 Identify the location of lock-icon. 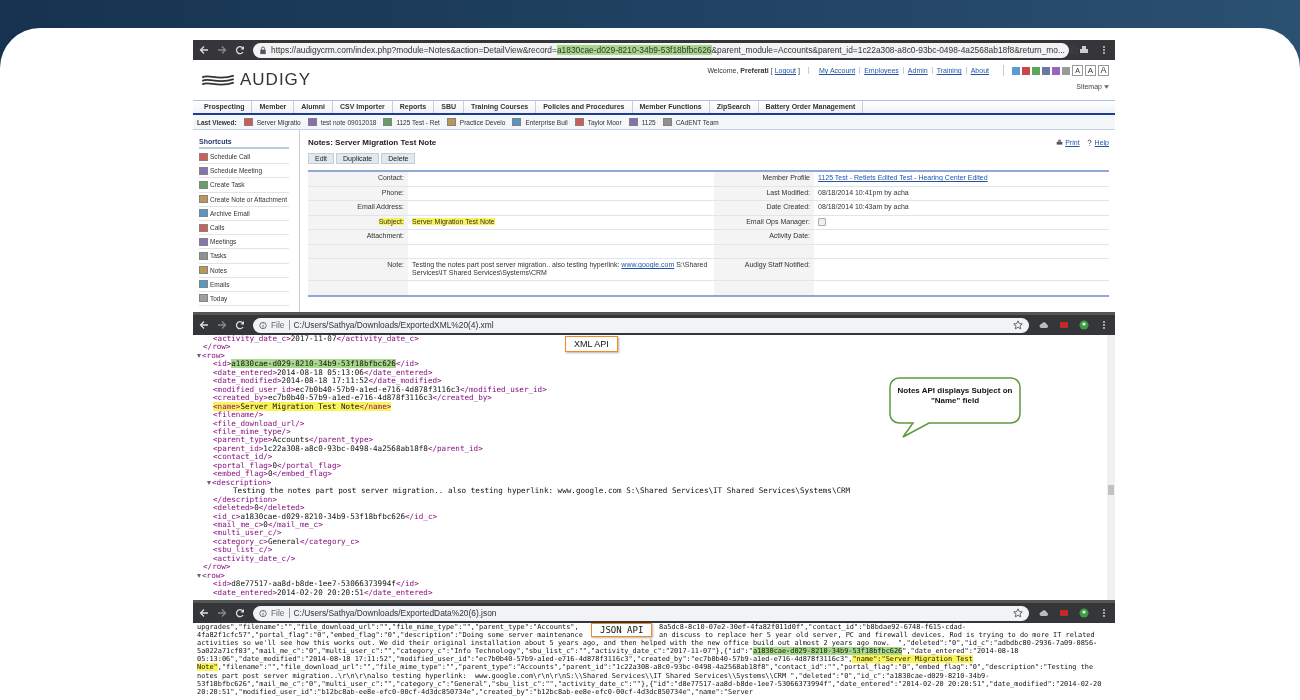
(263, 50).